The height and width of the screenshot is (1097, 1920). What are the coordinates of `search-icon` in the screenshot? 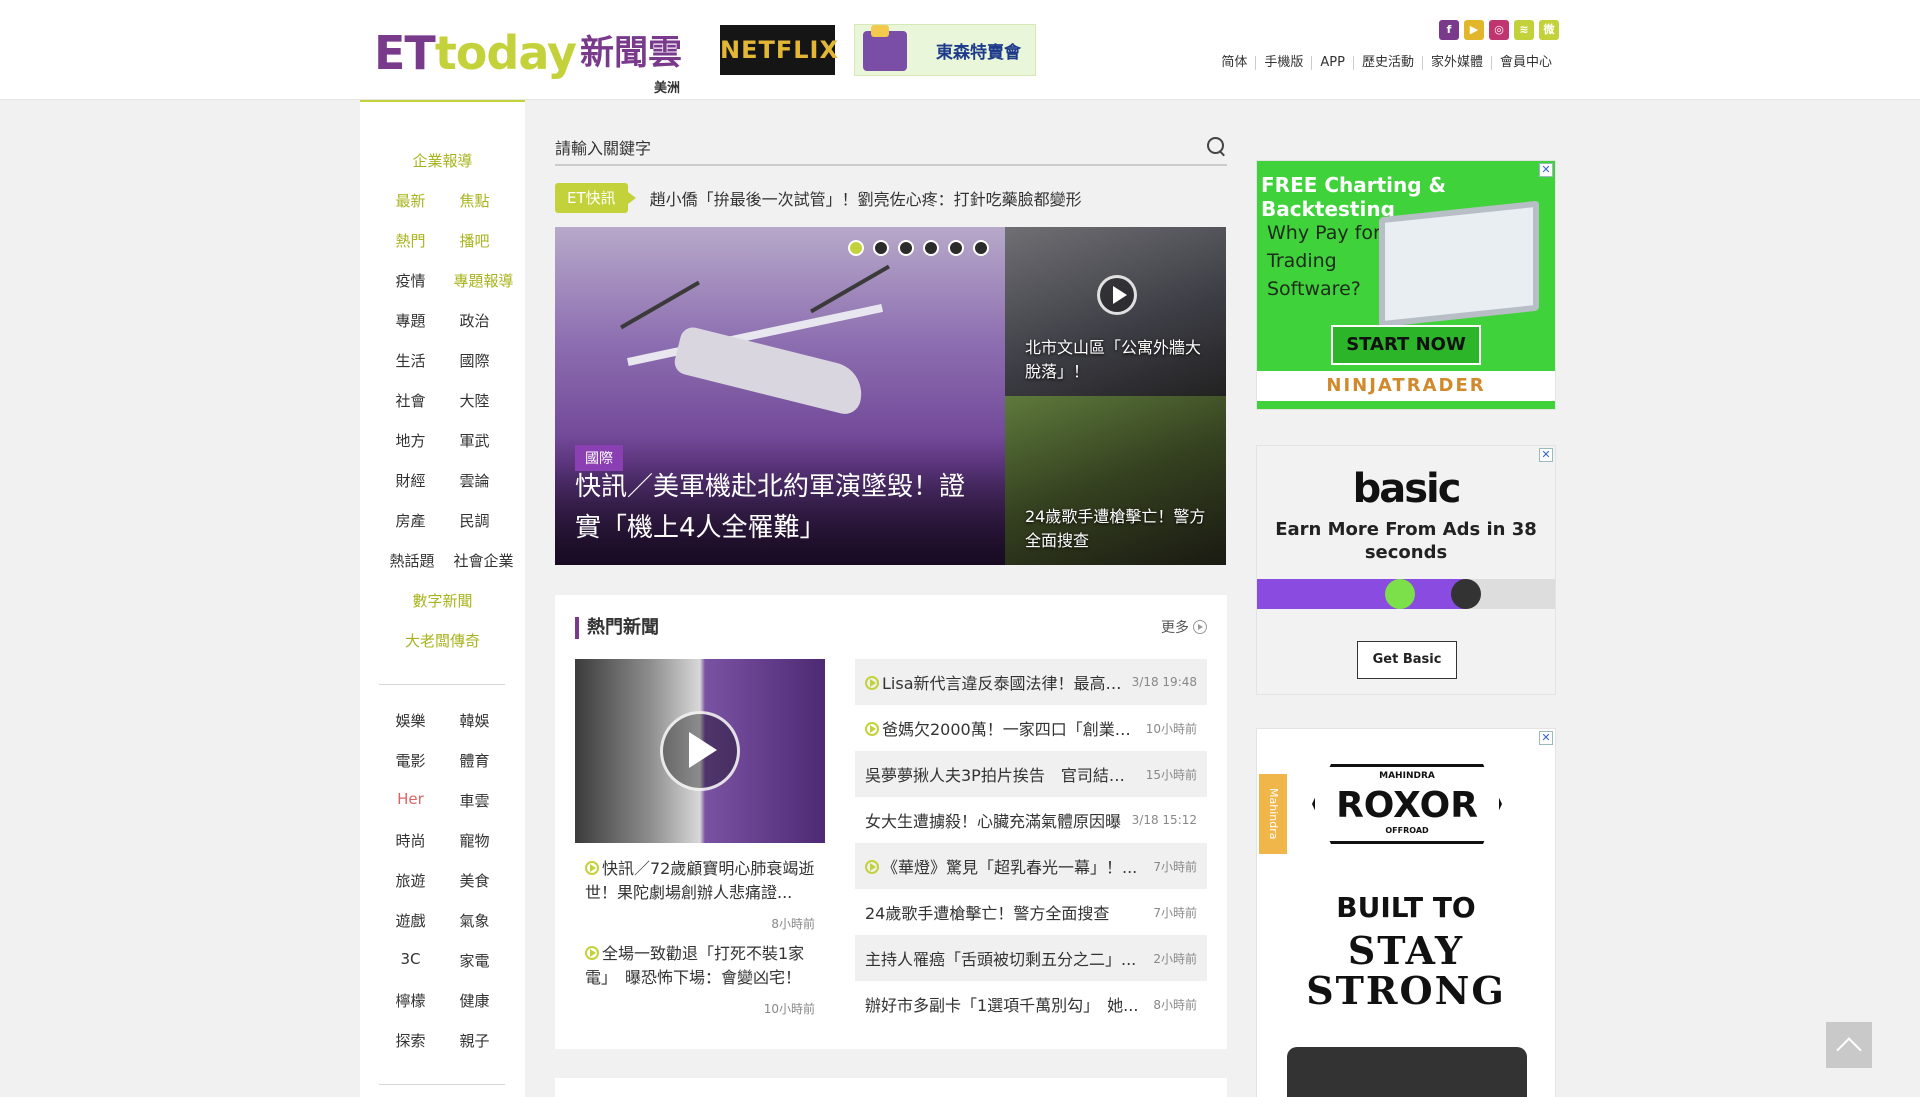 It's located at (1217, 147).